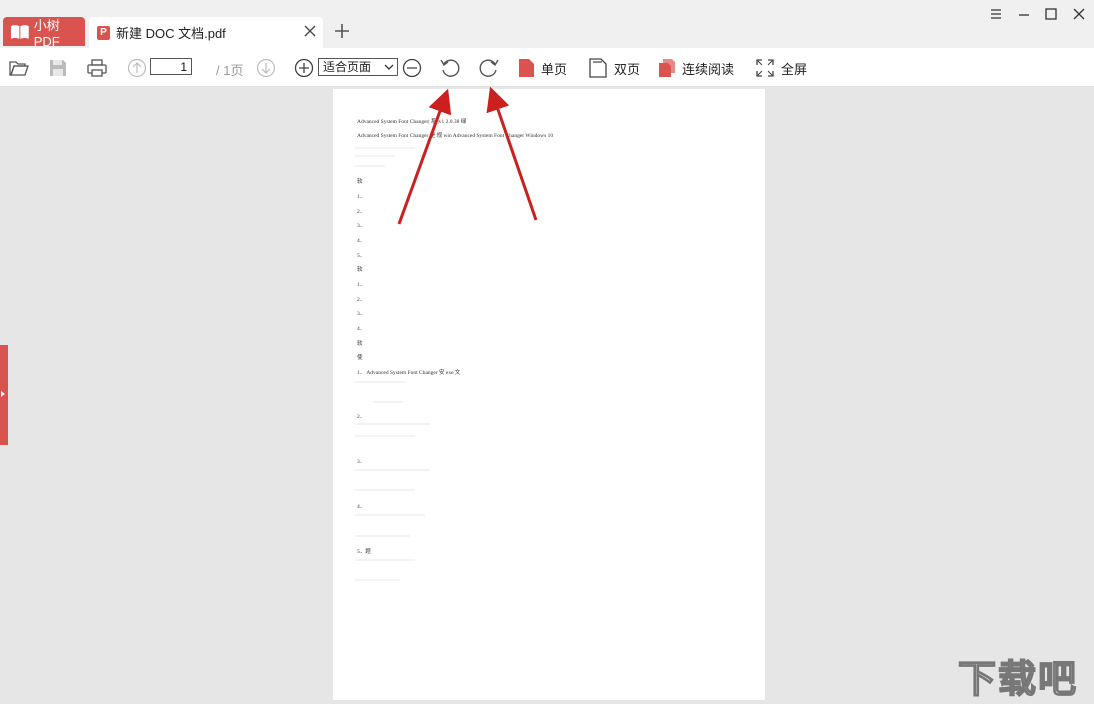  I want to click on print-icon, so click(97, 68).